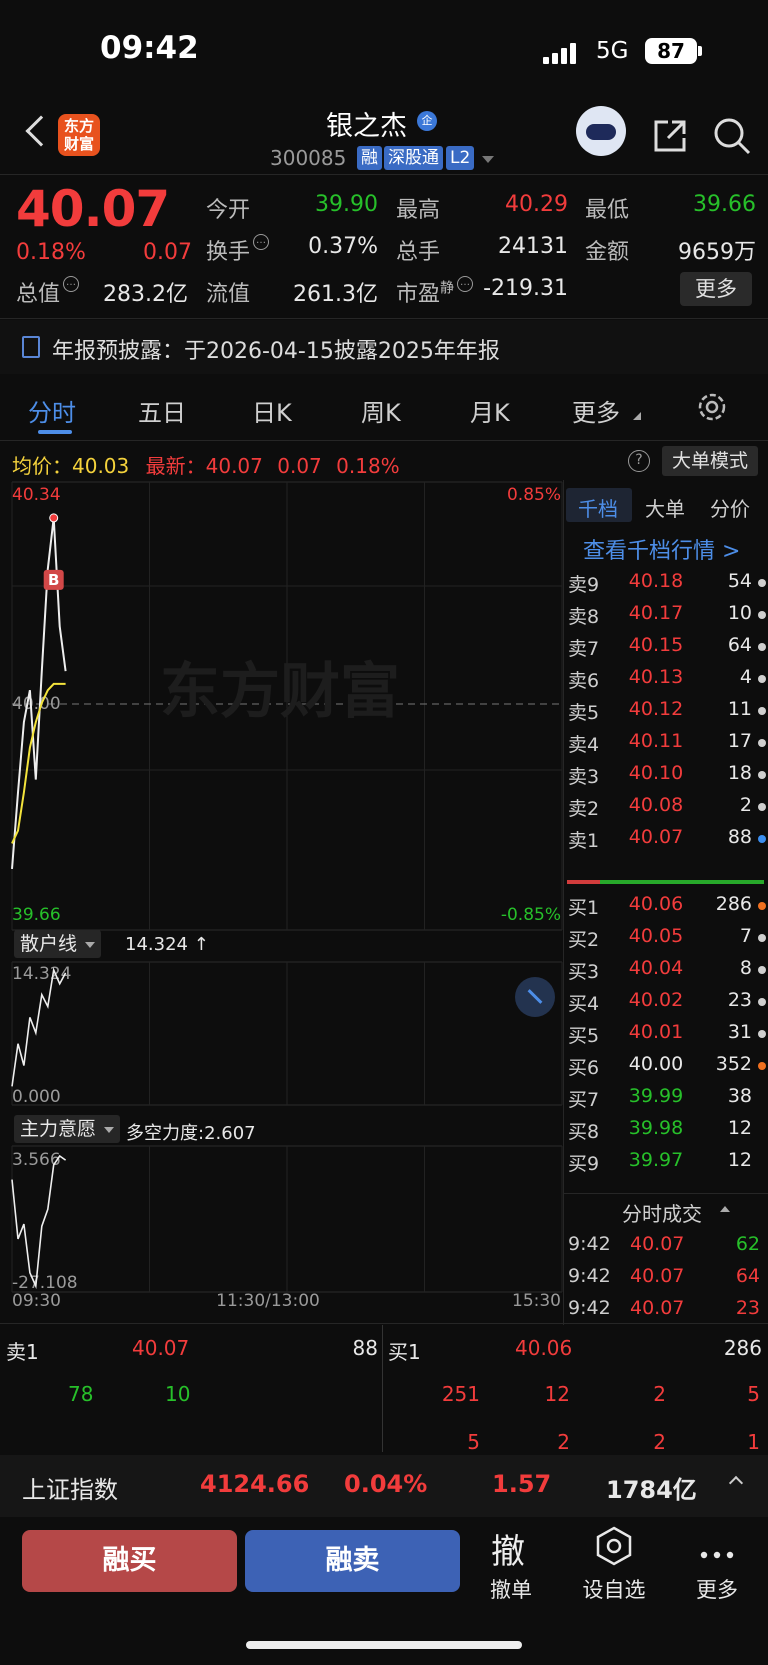  I want to click on ask-row: 卖8 40.17 10, so click(666, 619).